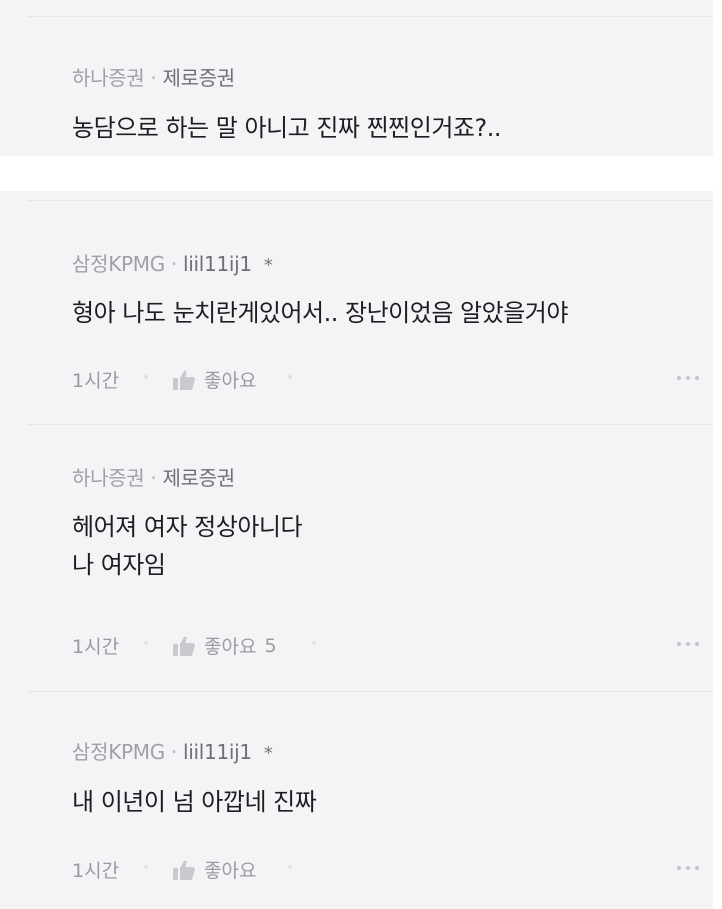 Image resolution: width=722 pixels, height=909 pixels. What do you see at coordinates (119, 565) in the screenshot?
I see `comment-text-line: 나 여자임` at bounding box center [119, 565].